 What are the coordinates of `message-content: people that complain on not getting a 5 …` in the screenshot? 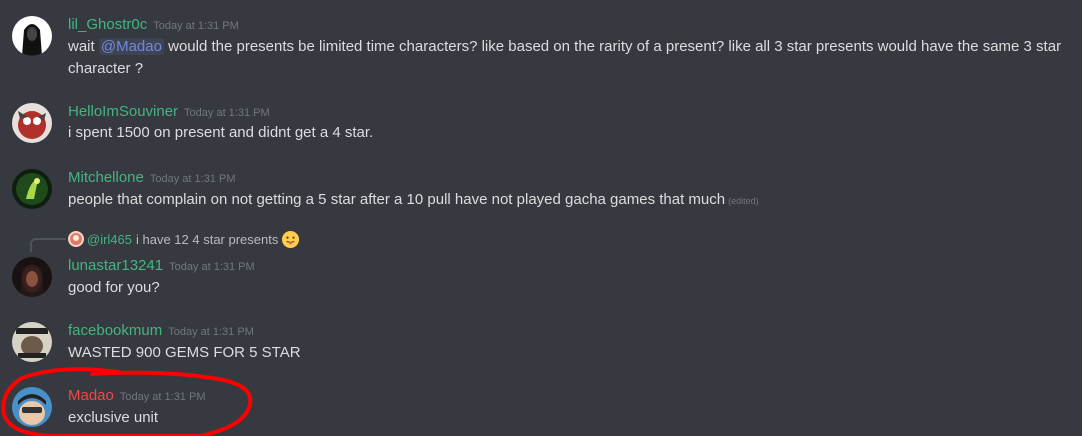 It's located at (413, 199).